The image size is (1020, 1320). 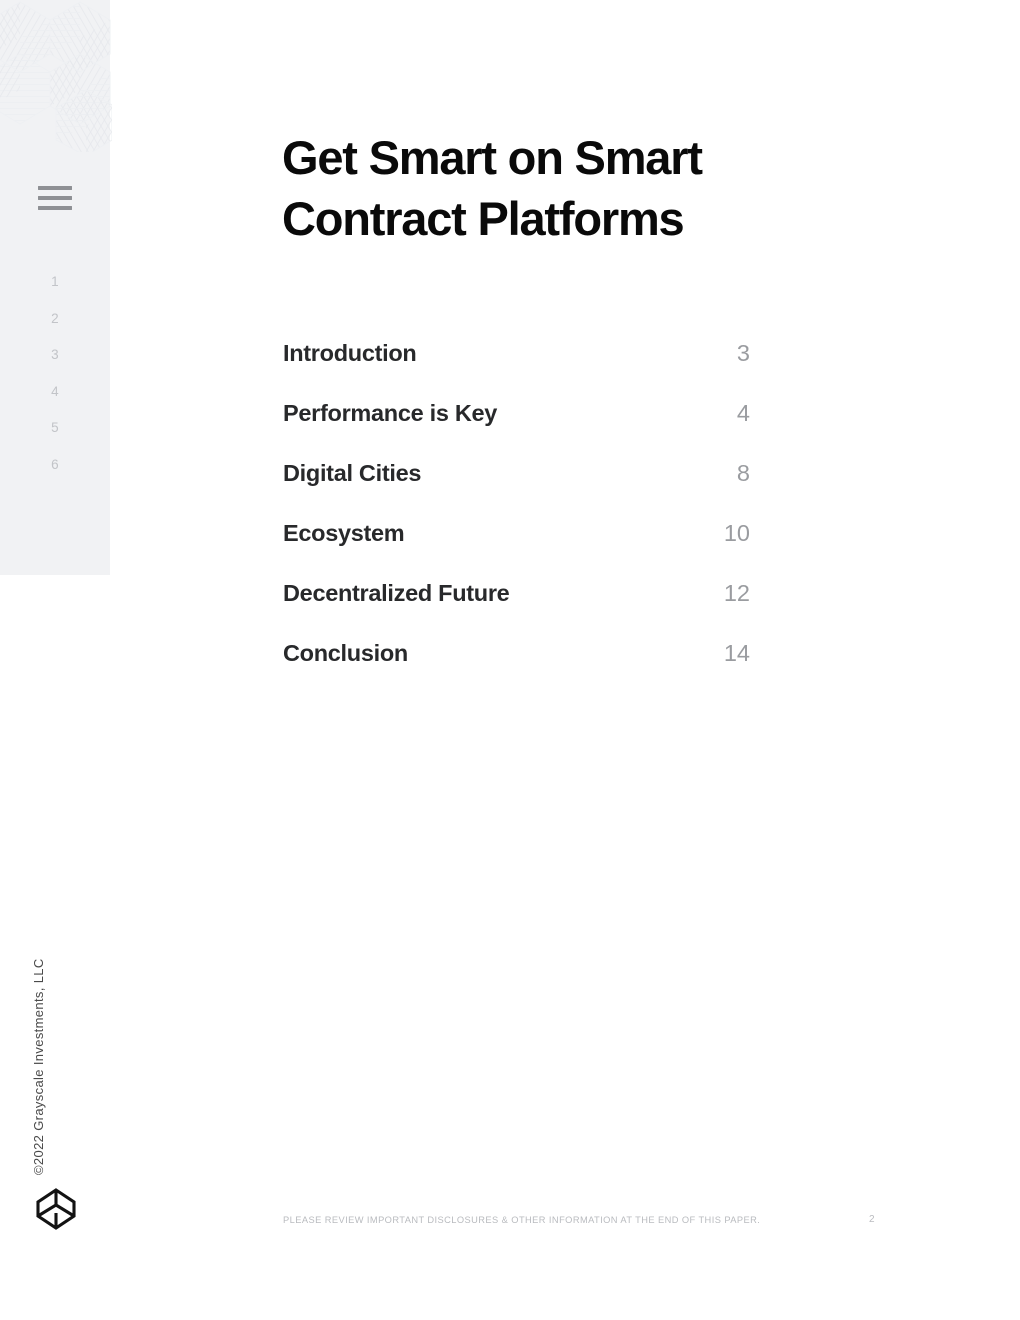 What do you see at coordinates (516, 430) in the screenshot?
I see `toc-entry-performance-is-key: Performance is Key 4` at bounding box center [516, 430].